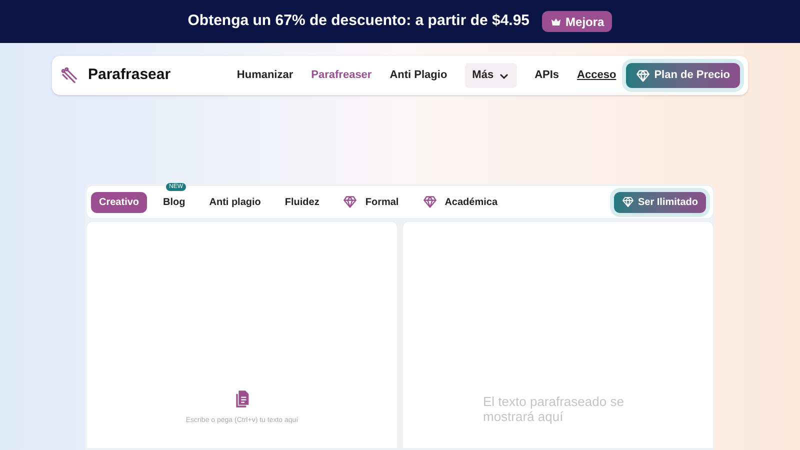 The height and width of the screenshot is (450, 800). Describe the element at coordinates (577, 21) in the screenshot. I see `upgrade-button: Mejora` at that location.